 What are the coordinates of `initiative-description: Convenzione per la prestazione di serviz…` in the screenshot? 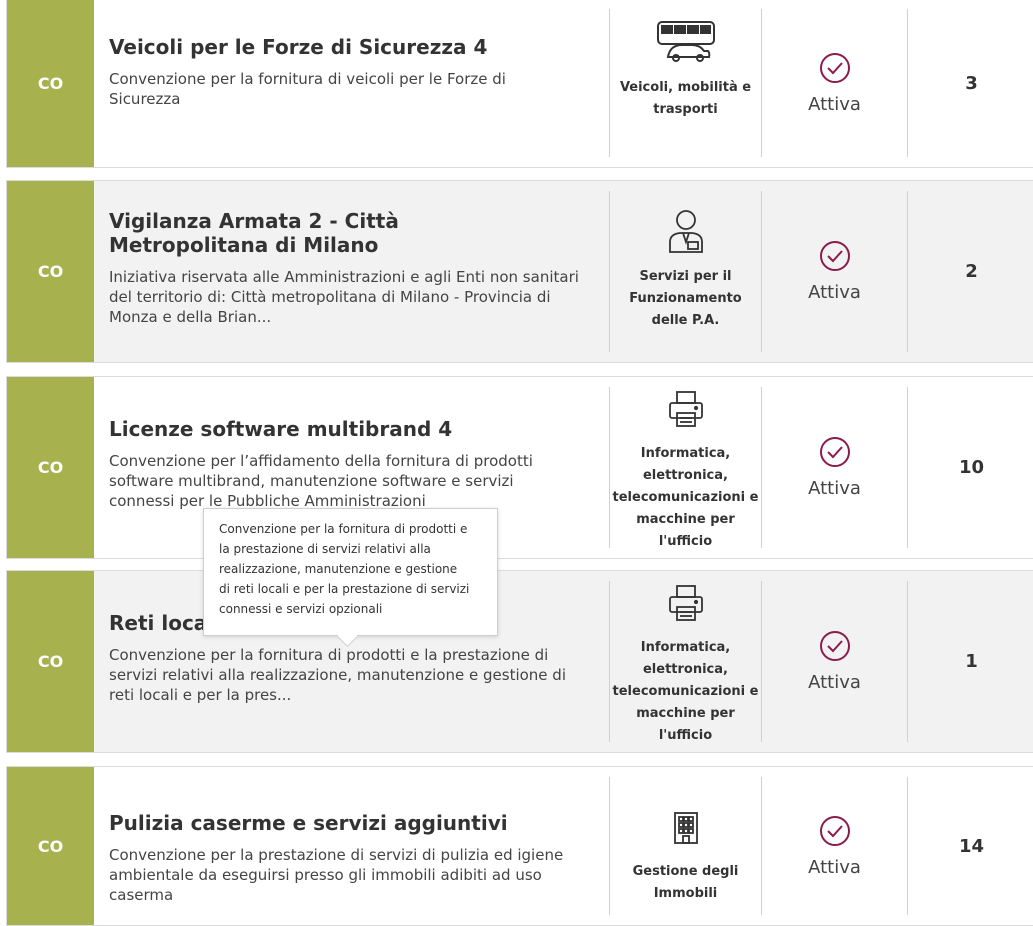 It's located at (336, 875).